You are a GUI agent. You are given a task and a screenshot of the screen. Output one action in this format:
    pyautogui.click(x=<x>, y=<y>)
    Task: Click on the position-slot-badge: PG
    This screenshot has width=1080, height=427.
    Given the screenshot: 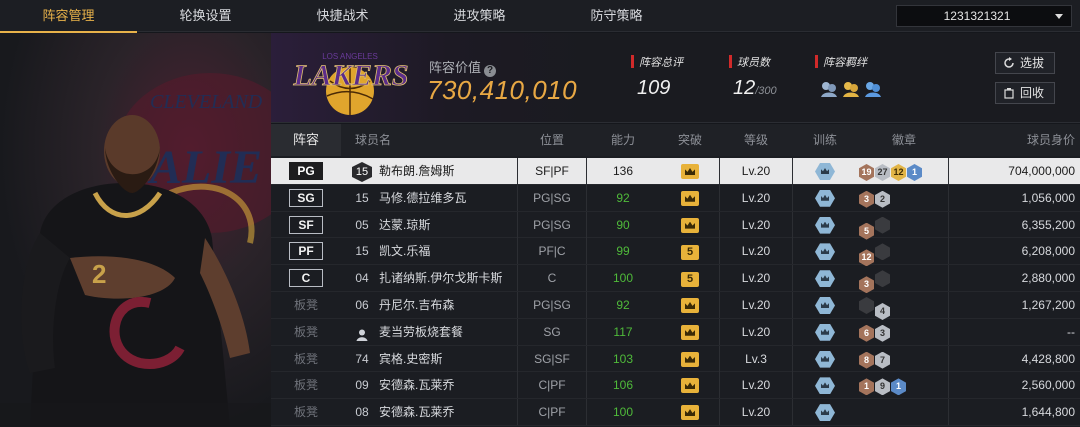 What is the action you would take?
    pyautogui.click(x=306, y=171)
    